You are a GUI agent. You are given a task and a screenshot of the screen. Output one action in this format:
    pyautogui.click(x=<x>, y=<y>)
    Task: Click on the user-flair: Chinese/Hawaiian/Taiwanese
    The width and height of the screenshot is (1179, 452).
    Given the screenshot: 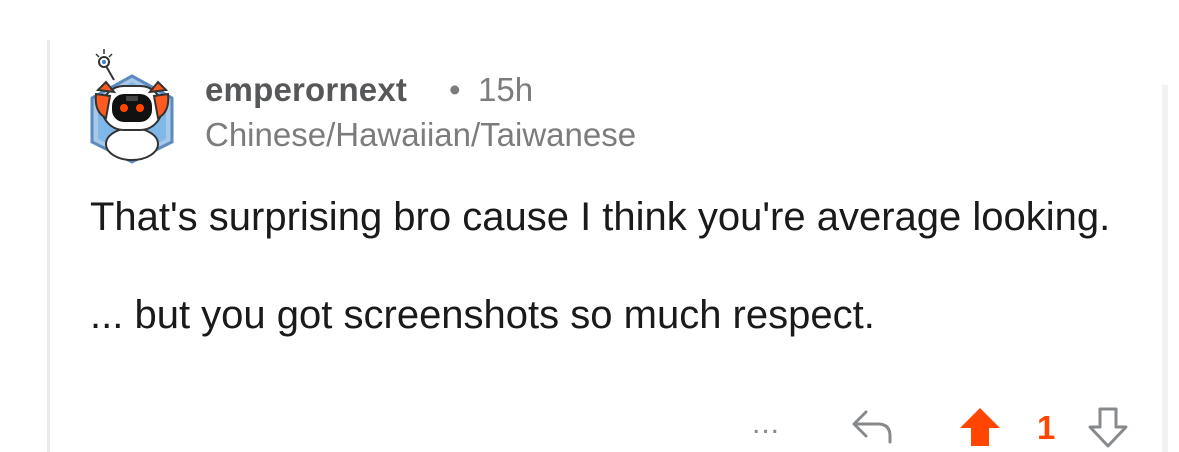 What is the action you would take?
    pyautogui.click(x=421, y=134)
    